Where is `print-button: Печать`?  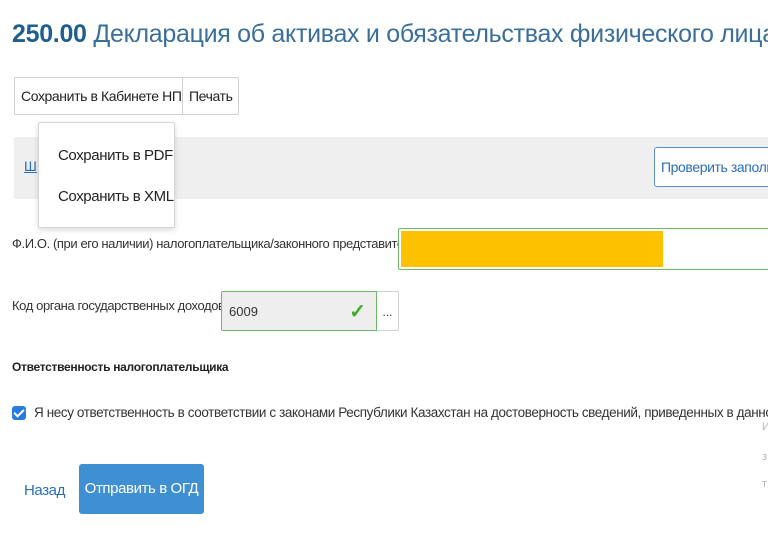
print-button: Печать is located at coordinates (211, 96).